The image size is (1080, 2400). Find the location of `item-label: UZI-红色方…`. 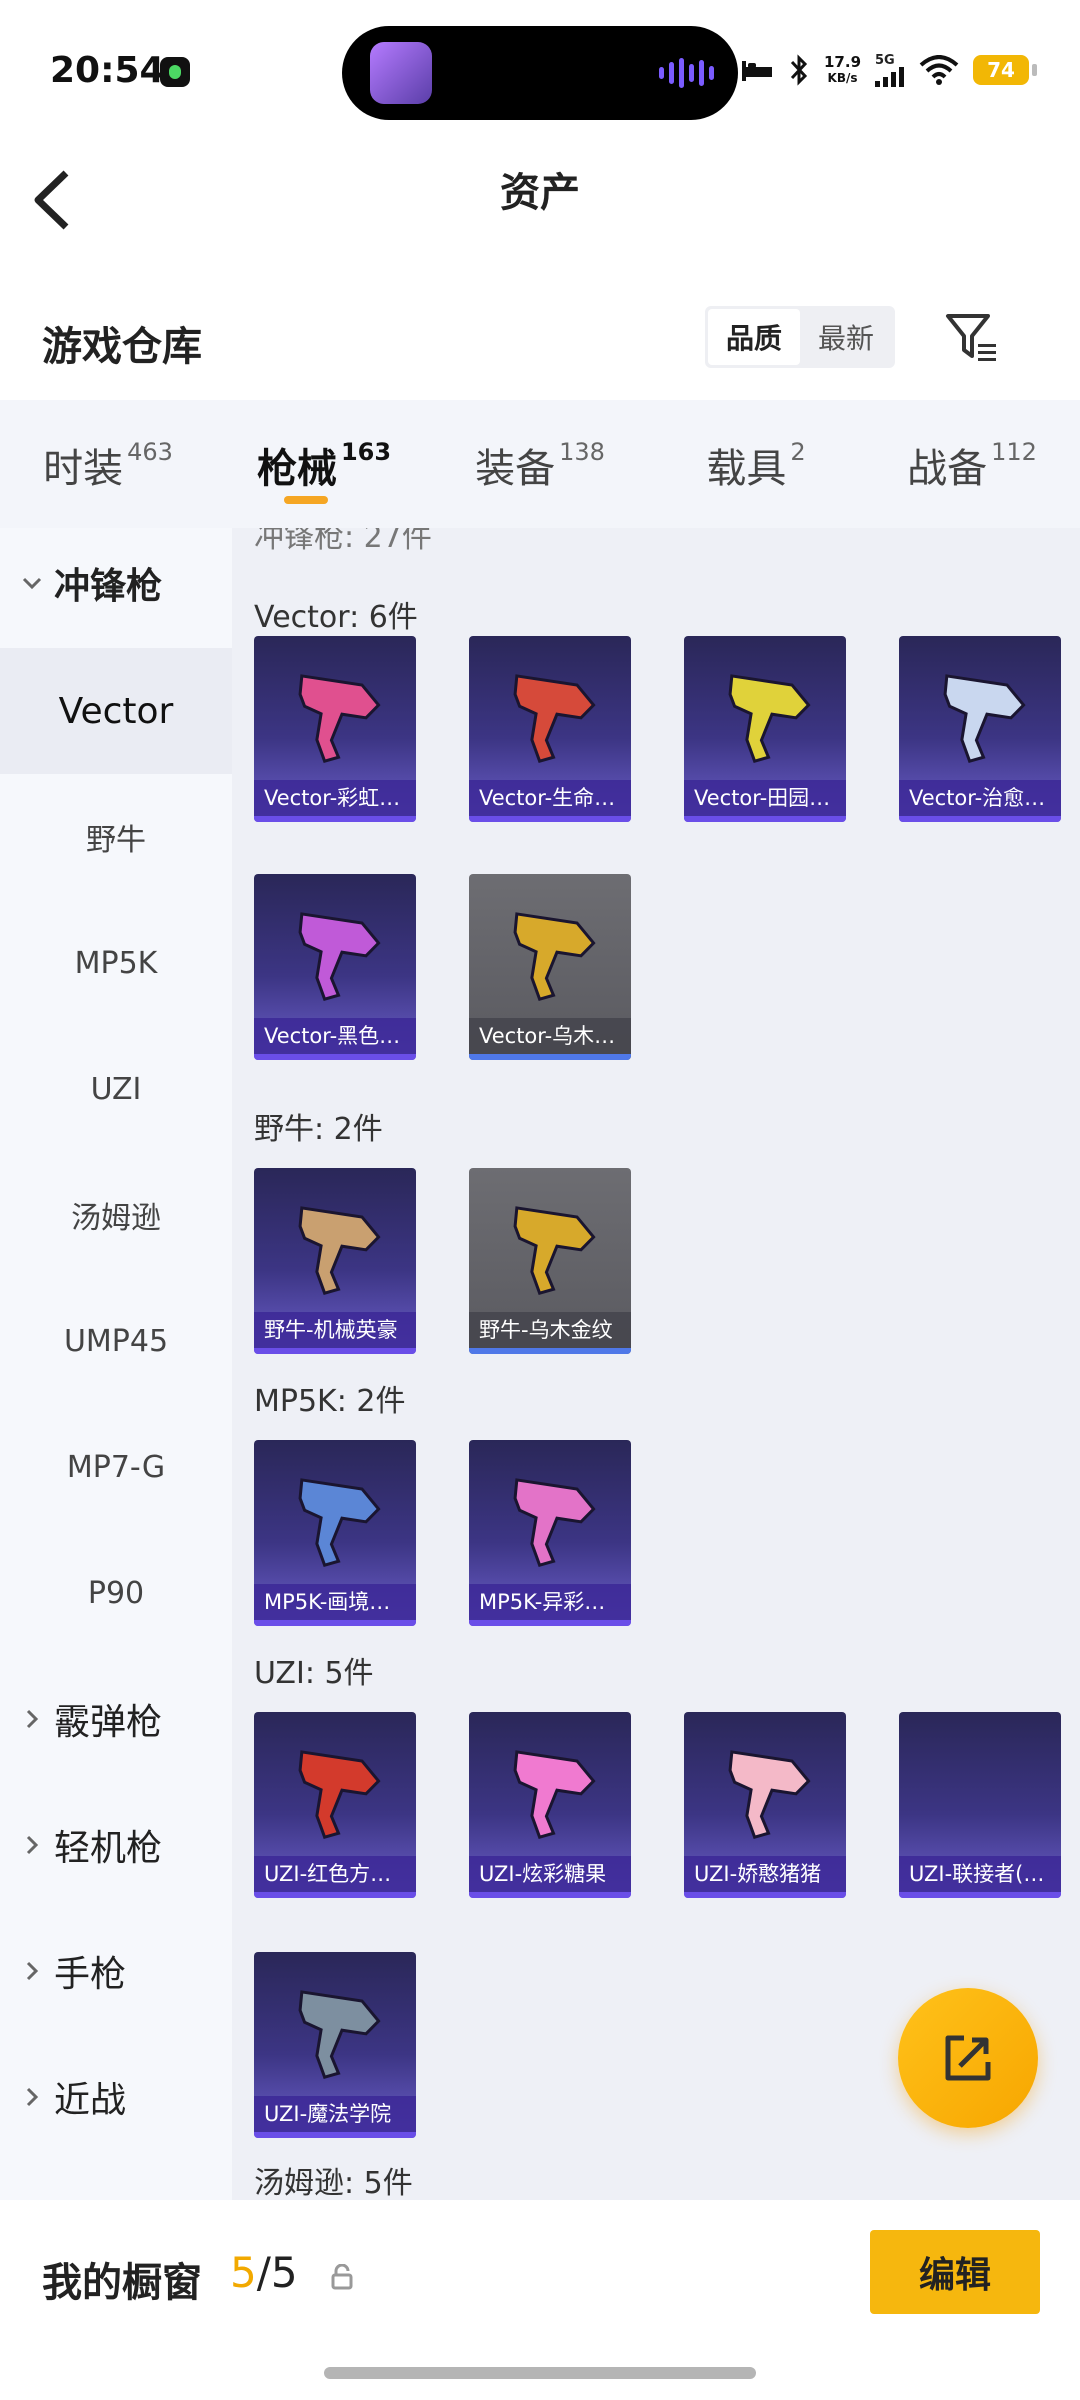

item-label: UZI-红色方… is located at coordinates (335, 1874).